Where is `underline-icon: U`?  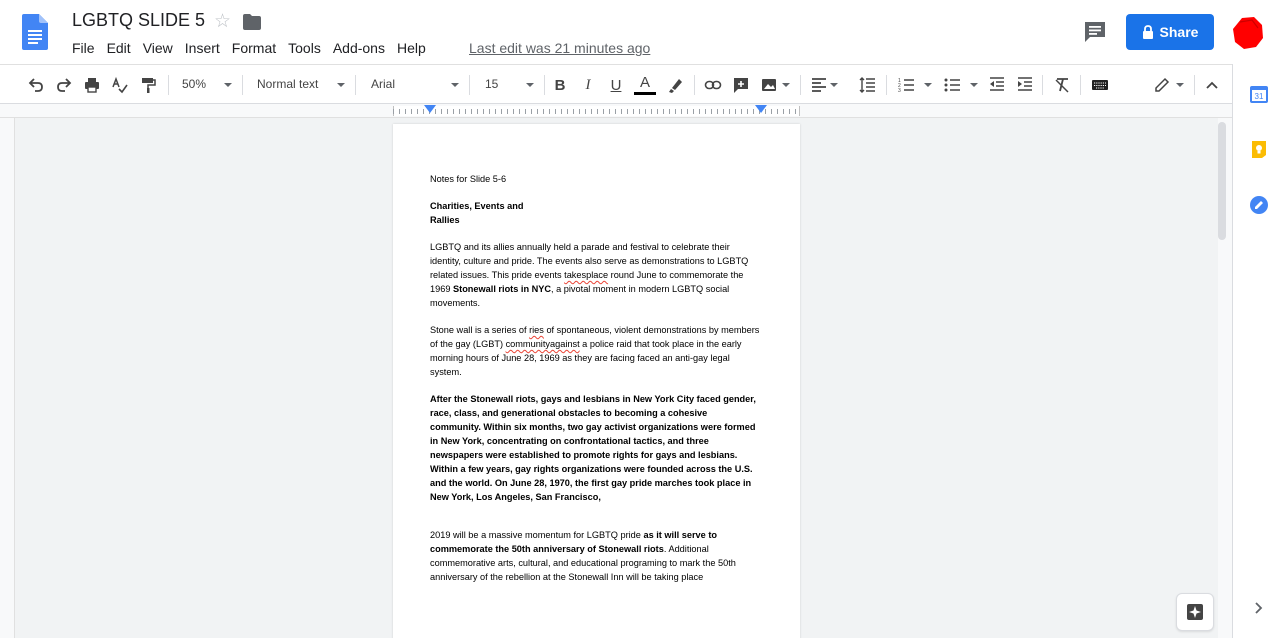 underline-icon: U is located at coordinates (616, 85).